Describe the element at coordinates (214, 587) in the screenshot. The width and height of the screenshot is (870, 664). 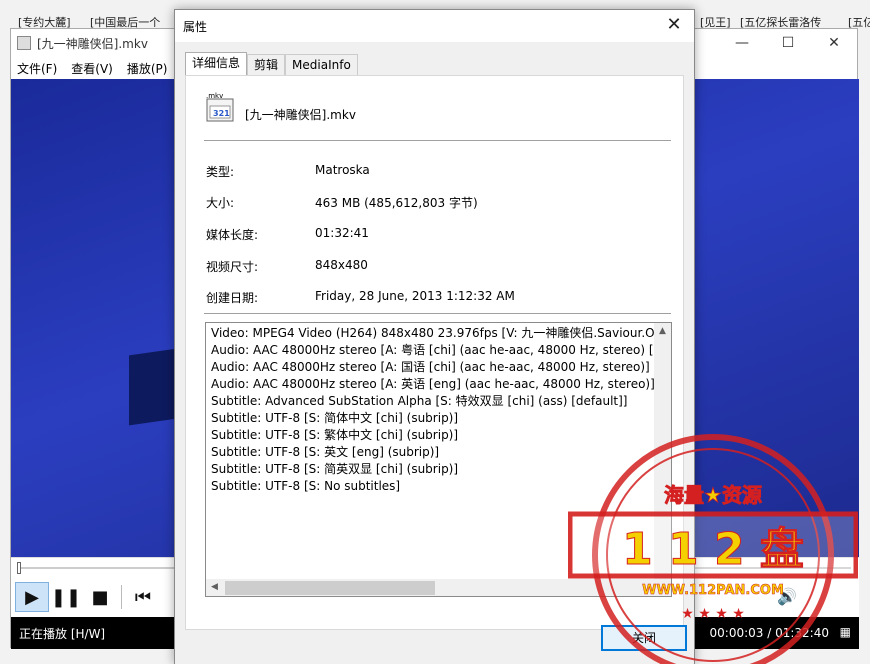
I see `scroll-left-icon: ◀` at that location.